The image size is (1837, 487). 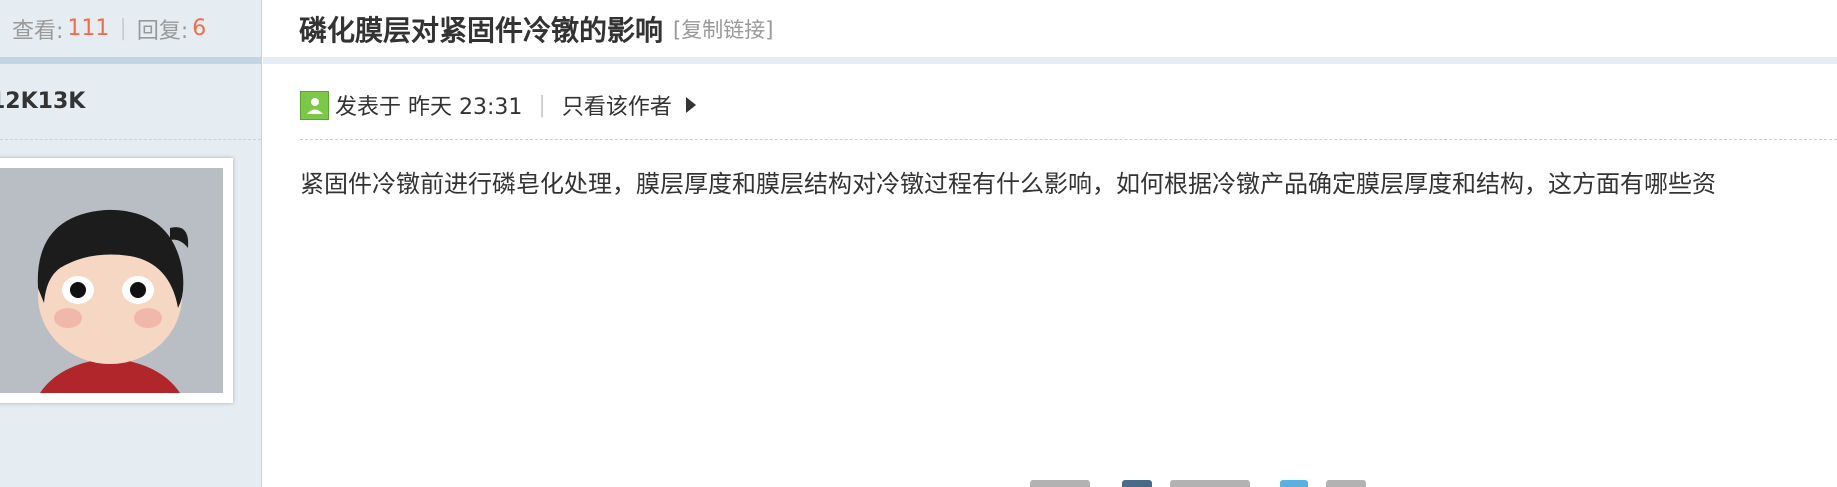 I want to click on thread-title: 磷化膜层对紧固件冷镦的影响, so click(x=481, y=30).